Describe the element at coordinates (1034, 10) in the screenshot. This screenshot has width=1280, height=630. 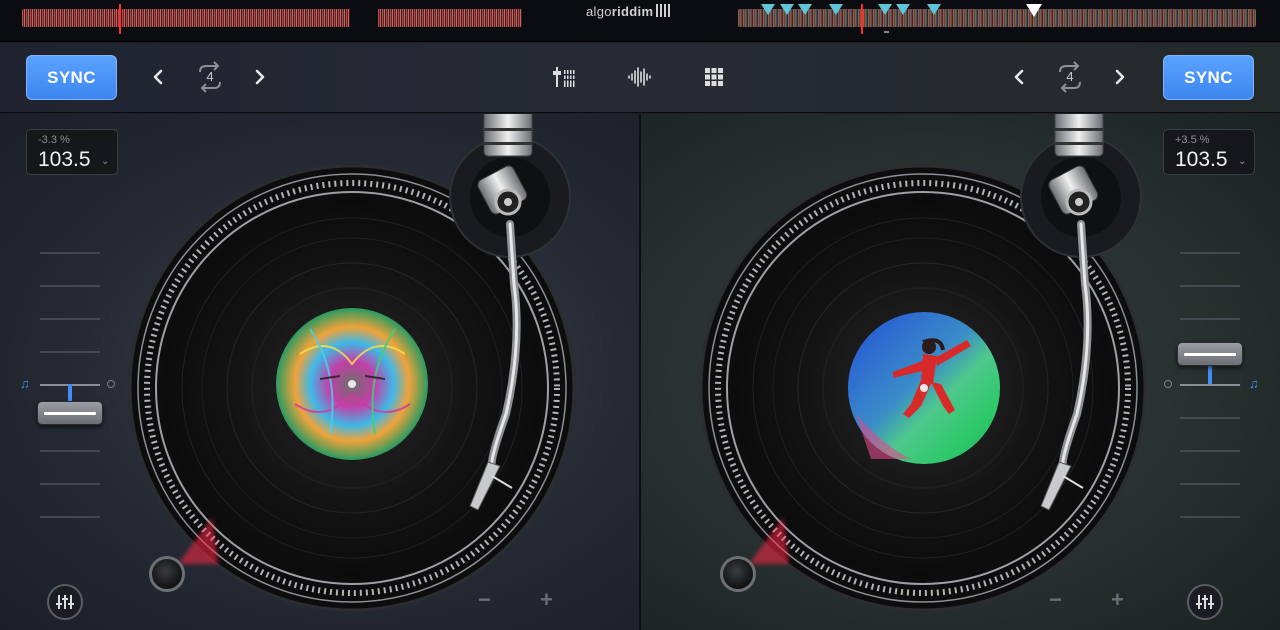
I see `position-marker` at that location.